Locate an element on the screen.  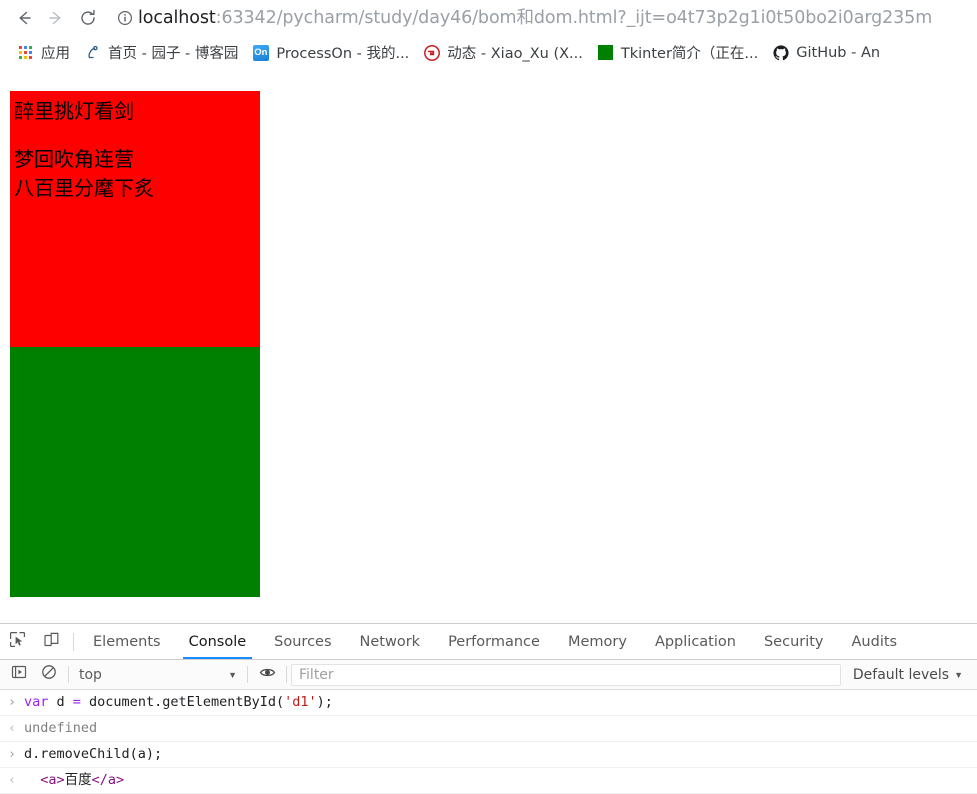
execution-context-value: top is located at coordinates (90, 674).